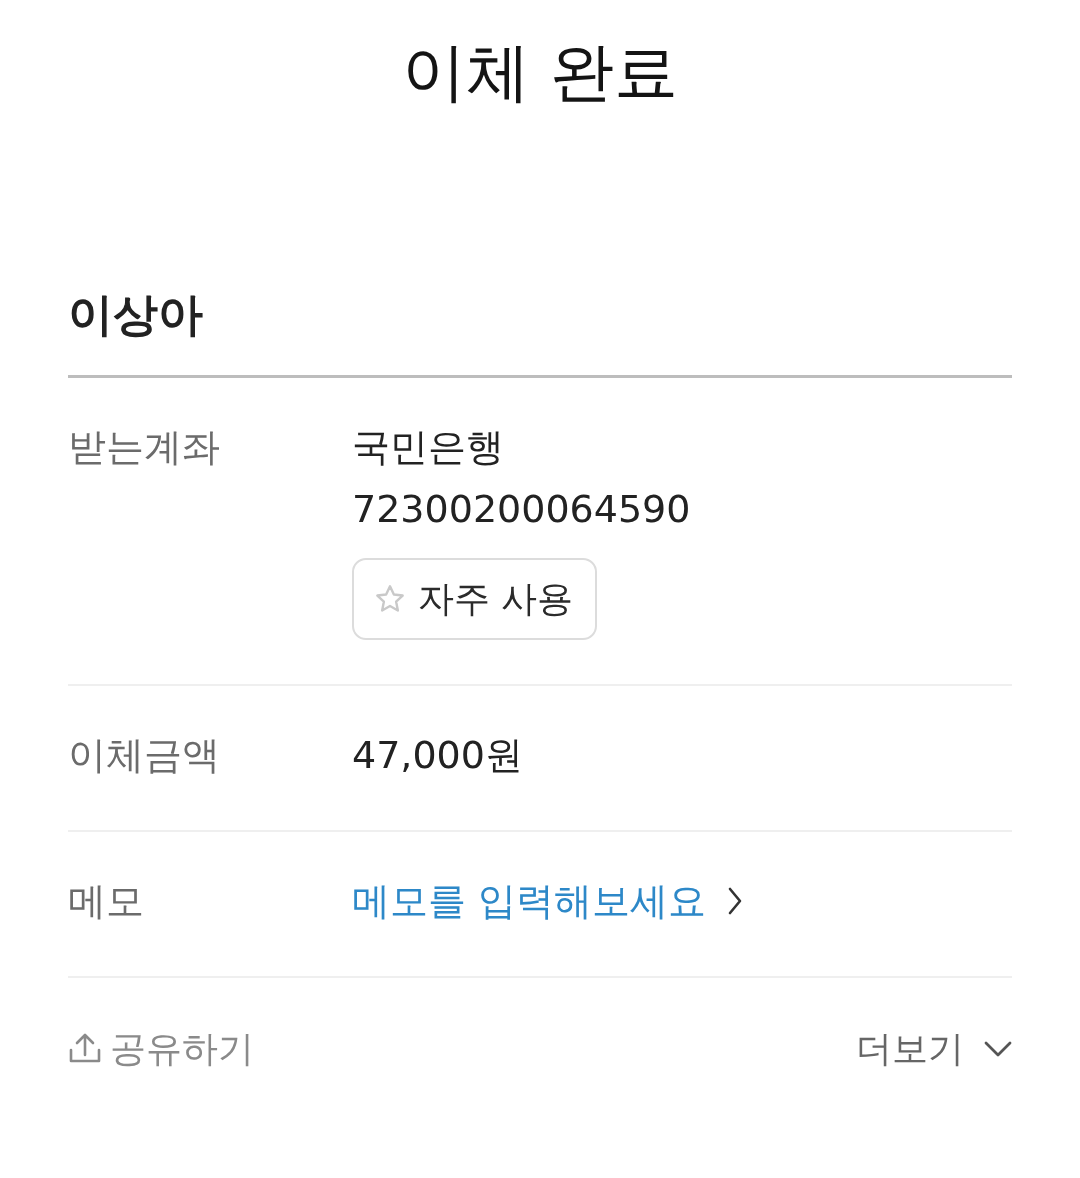  Describe the element at coordinates (540, 72) in the screenshot. I see `page-title: 이체 완료` at that location.